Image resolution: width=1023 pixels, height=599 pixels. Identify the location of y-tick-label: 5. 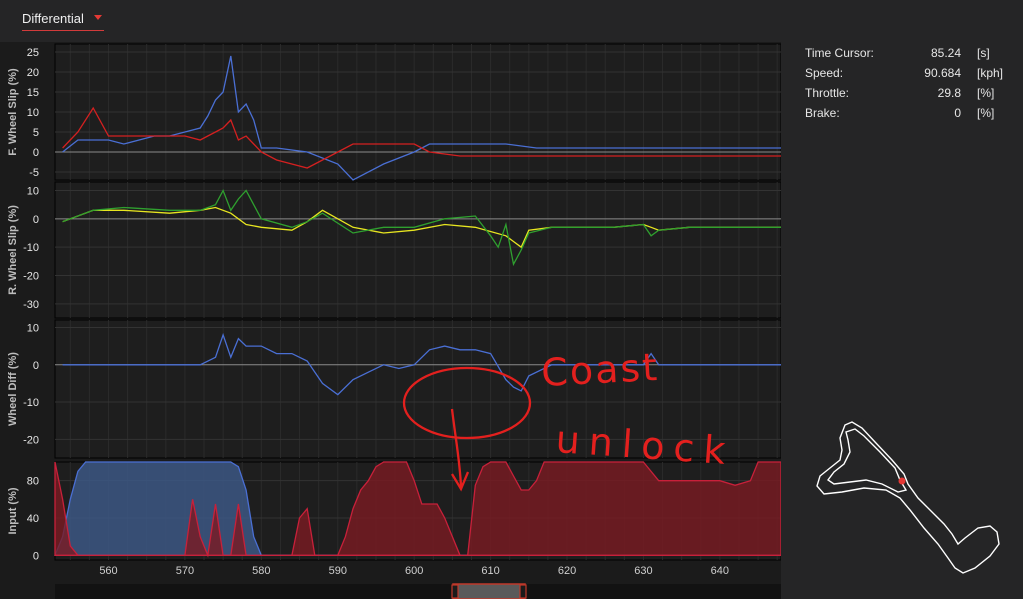
(36, 133).